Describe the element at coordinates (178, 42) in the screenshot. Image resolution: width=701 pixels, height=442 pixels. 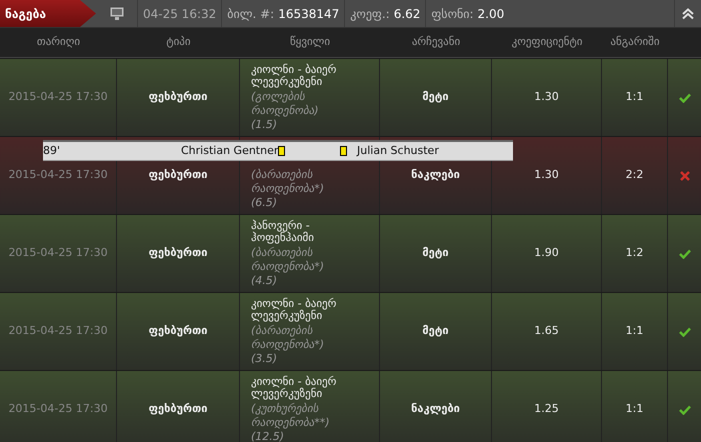
I see `column-header: ტიპი` at that location.